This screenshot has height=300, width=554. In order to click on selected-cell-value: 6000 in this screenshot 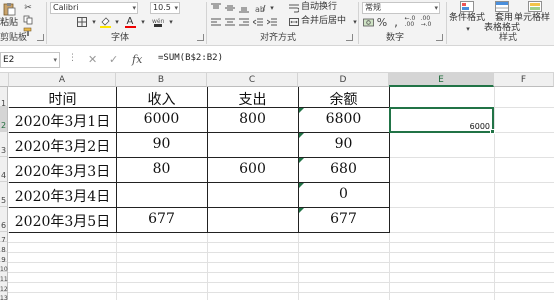, I will do `click(479, 126)`.